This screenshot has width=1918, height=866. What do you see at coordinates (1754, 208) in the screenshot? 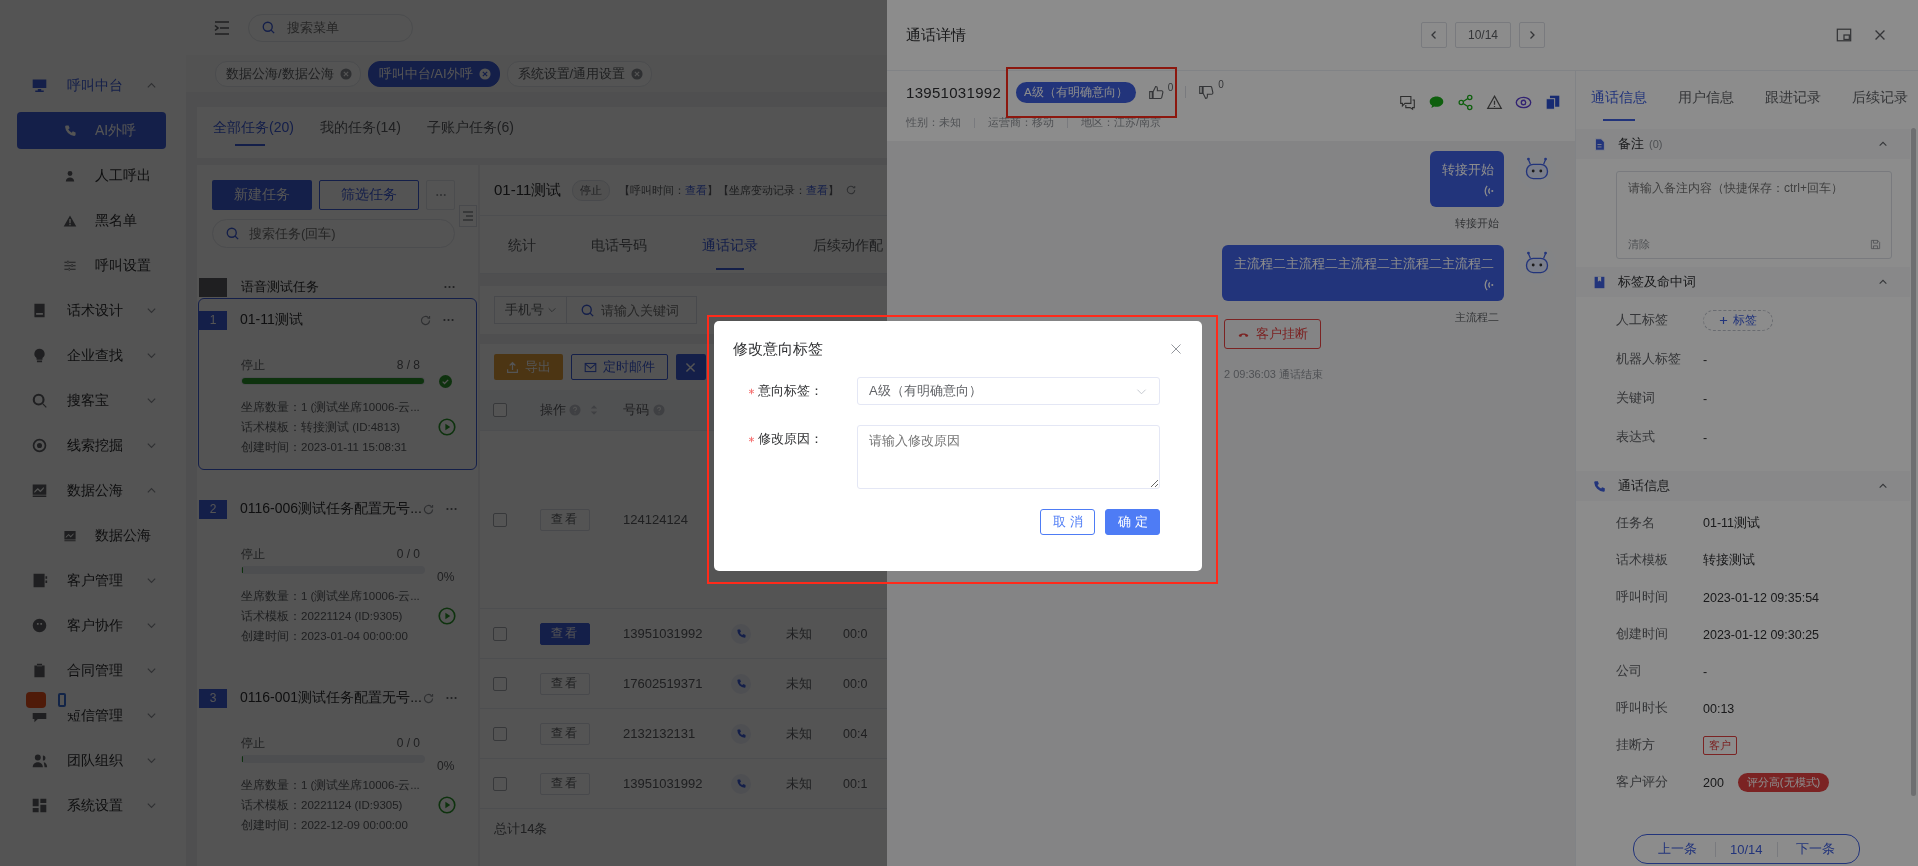
I see `note-input: 请输入备注内容（快捷保存：ctrl+回车）` at bounding box center [1754, 208].